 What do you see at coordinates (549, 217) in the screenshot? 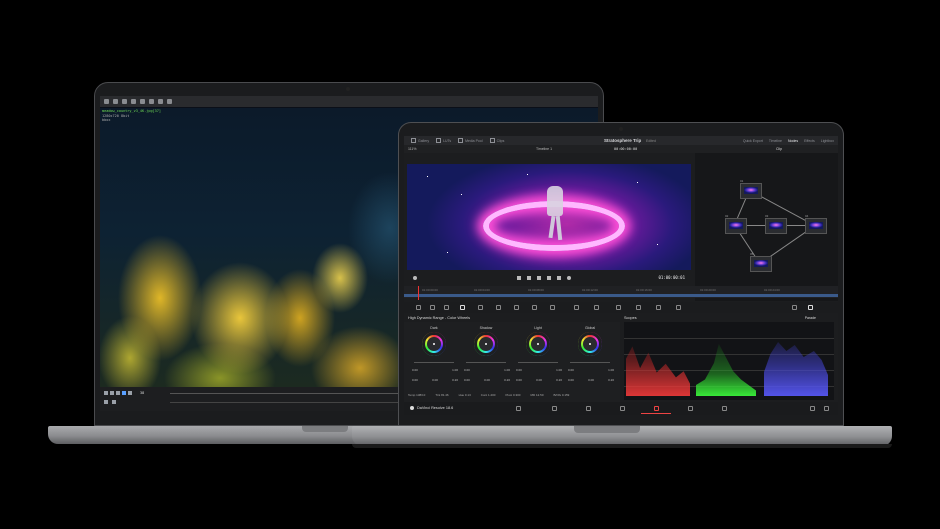
I see `video-viewer` at bounding box center [549, 217].